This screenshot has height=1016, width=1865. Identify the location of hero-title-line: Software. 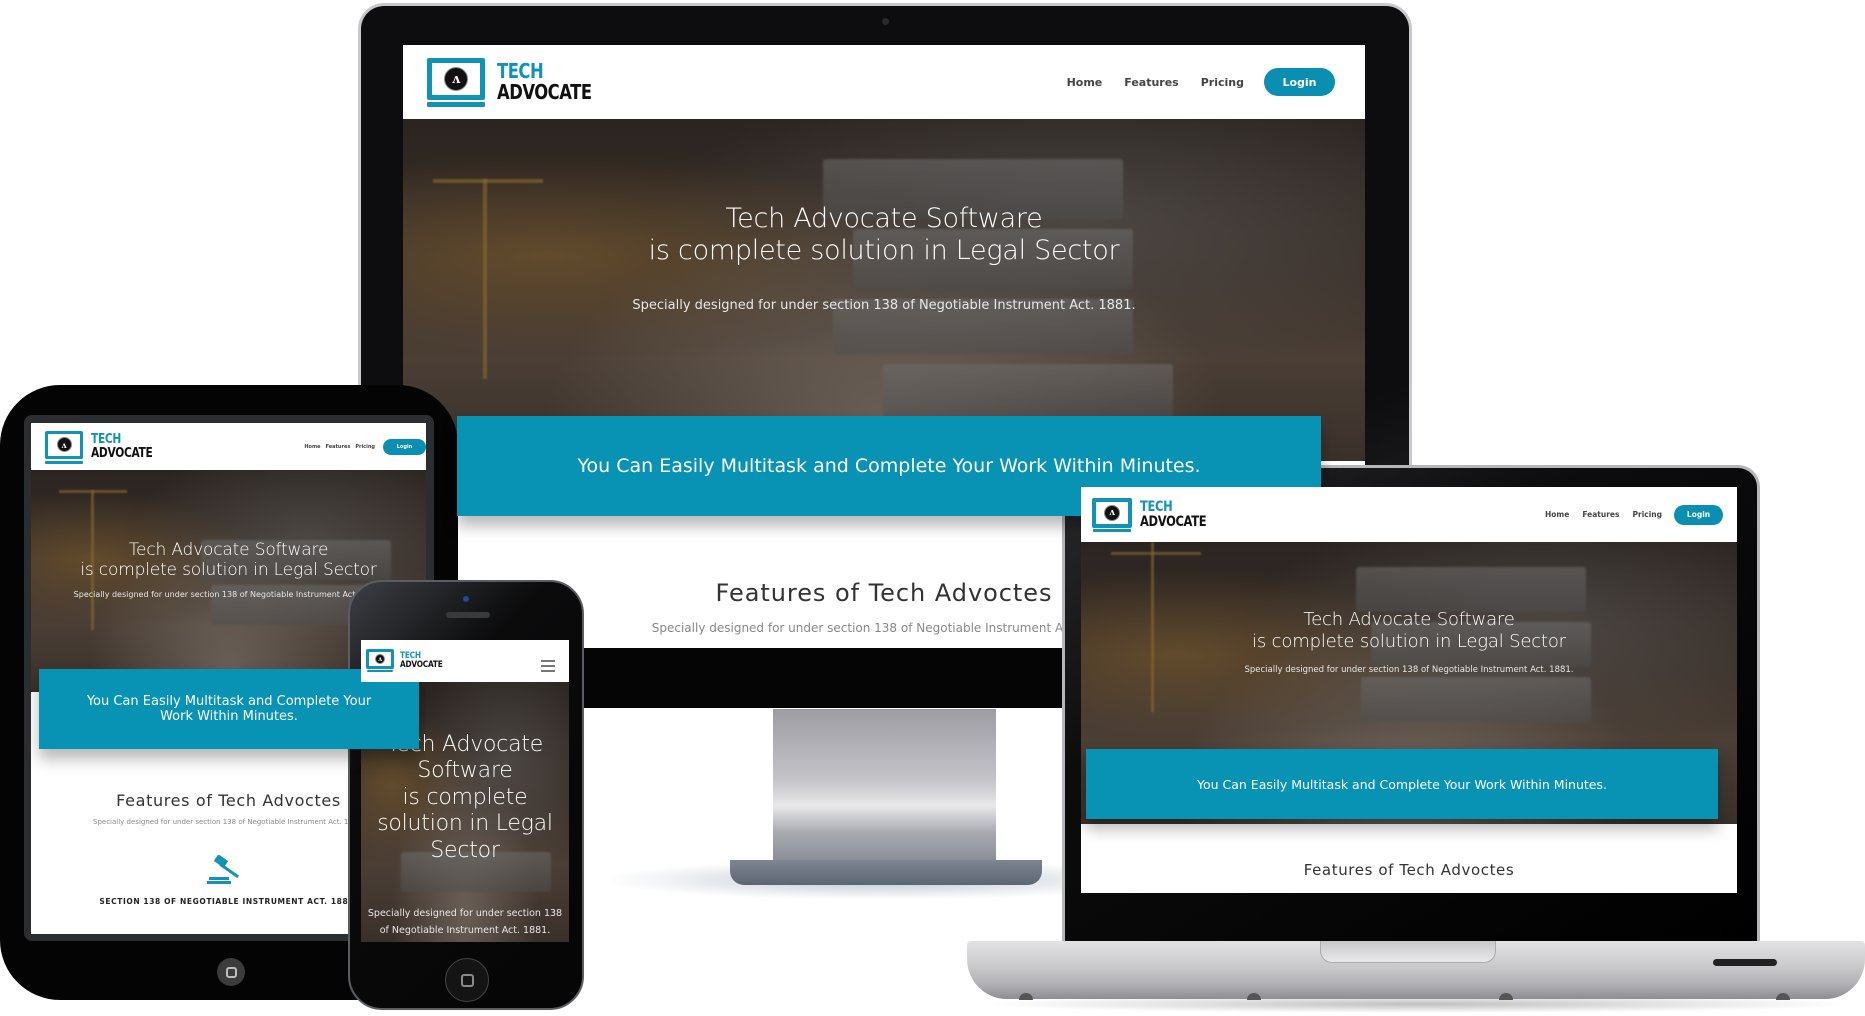
(465, 771).